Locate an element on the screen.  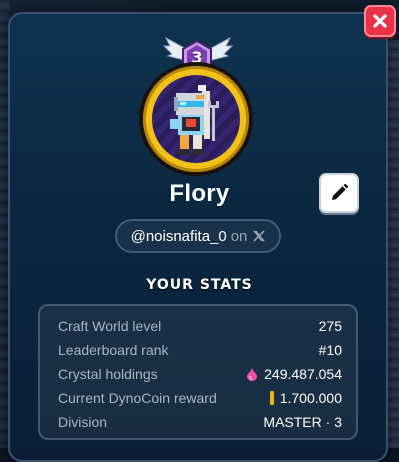
stat-row-crystal-holdings: Crystal holdings 249.487.054 is located at coordinates (200, 374).